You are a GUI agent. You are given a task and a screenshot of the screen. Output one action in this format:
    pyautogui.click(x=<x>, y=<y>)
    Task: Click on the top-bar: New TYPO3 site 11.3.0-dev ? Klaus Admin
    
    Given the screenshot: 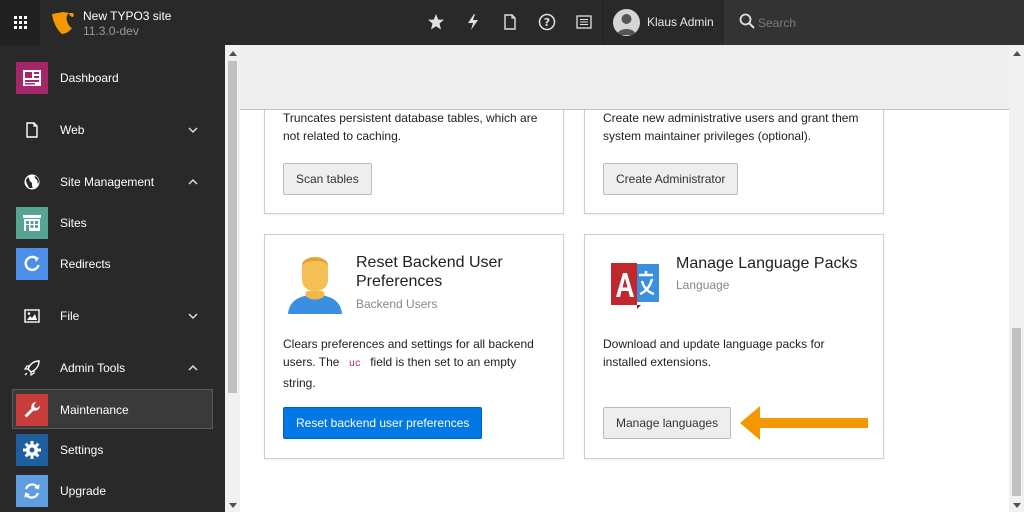 What is the action you would take?
    pyautogui.click(x=512, y=22)
    